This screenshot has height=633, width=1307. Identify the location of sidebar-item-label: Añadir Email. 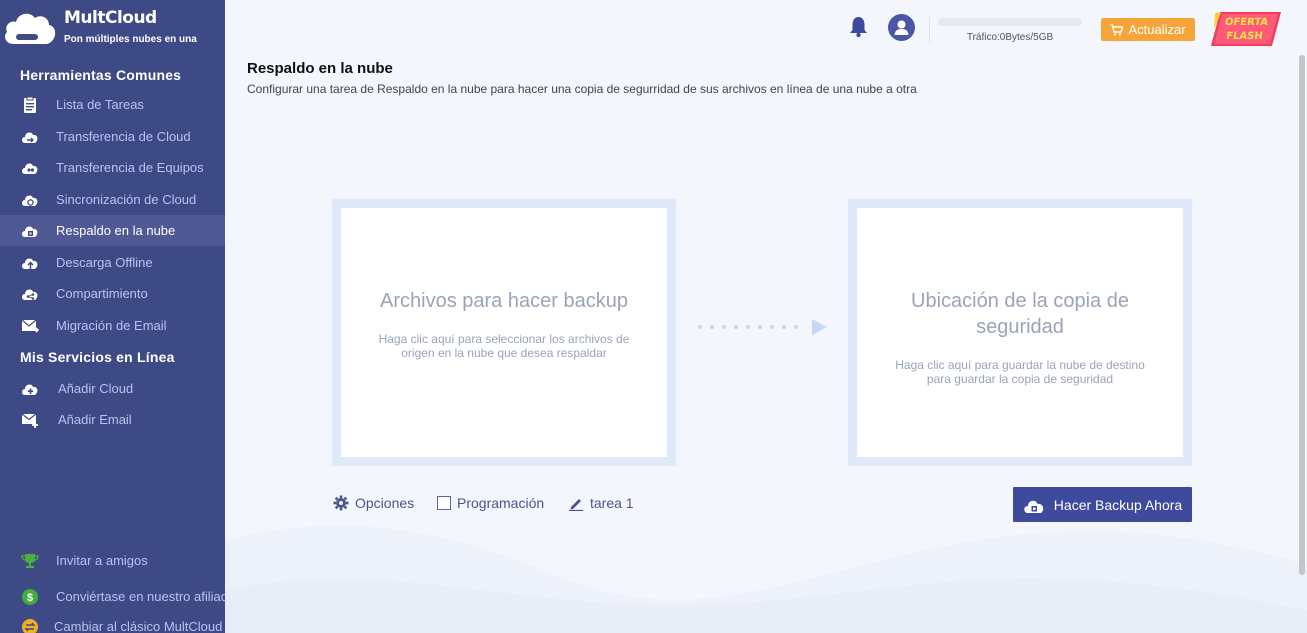
(95, 419).